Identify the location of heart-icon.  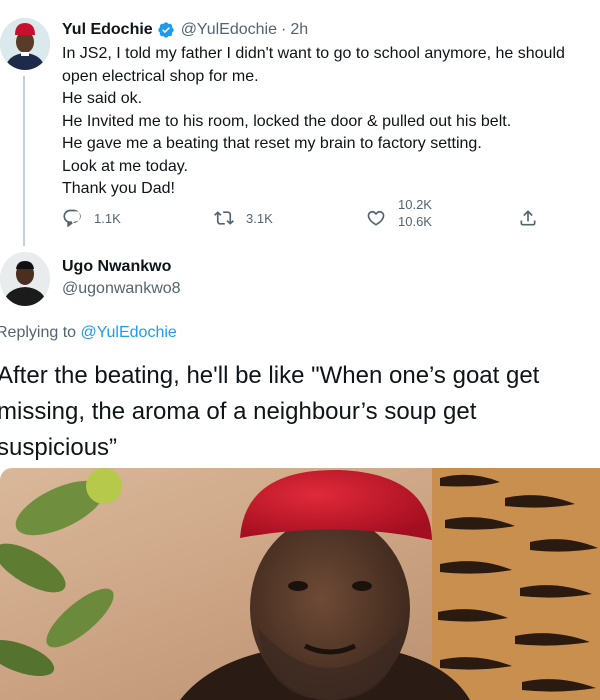
(376, 218).